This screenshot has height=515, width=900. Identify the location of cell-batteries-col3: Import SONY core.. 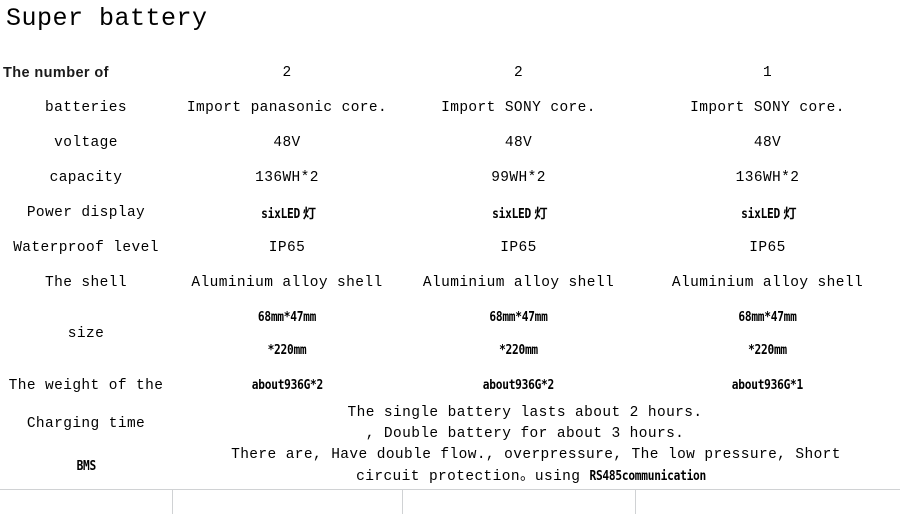
(767, 107).